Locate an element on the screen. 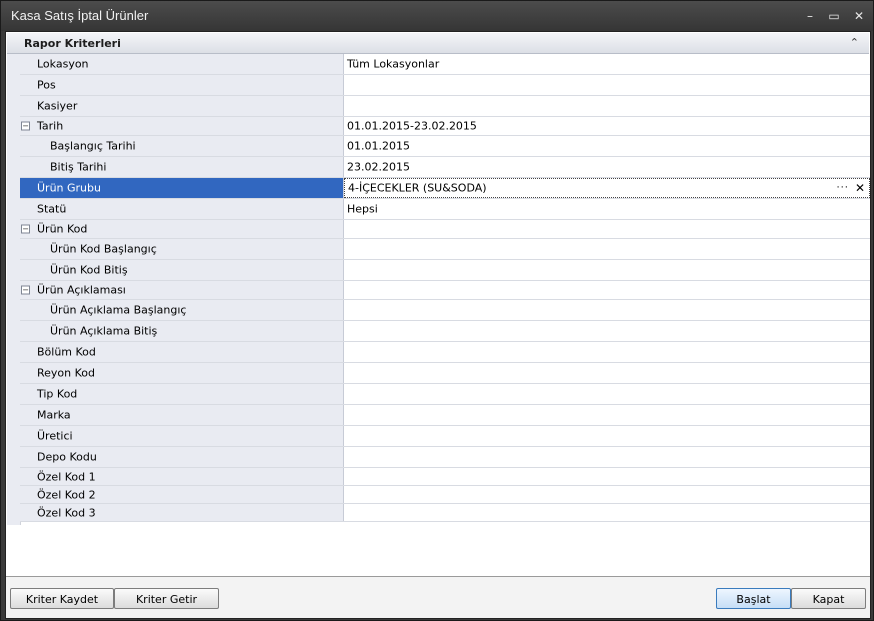  grid-row: Ürün Kod Bitiş is located at coordinates (445, 270).